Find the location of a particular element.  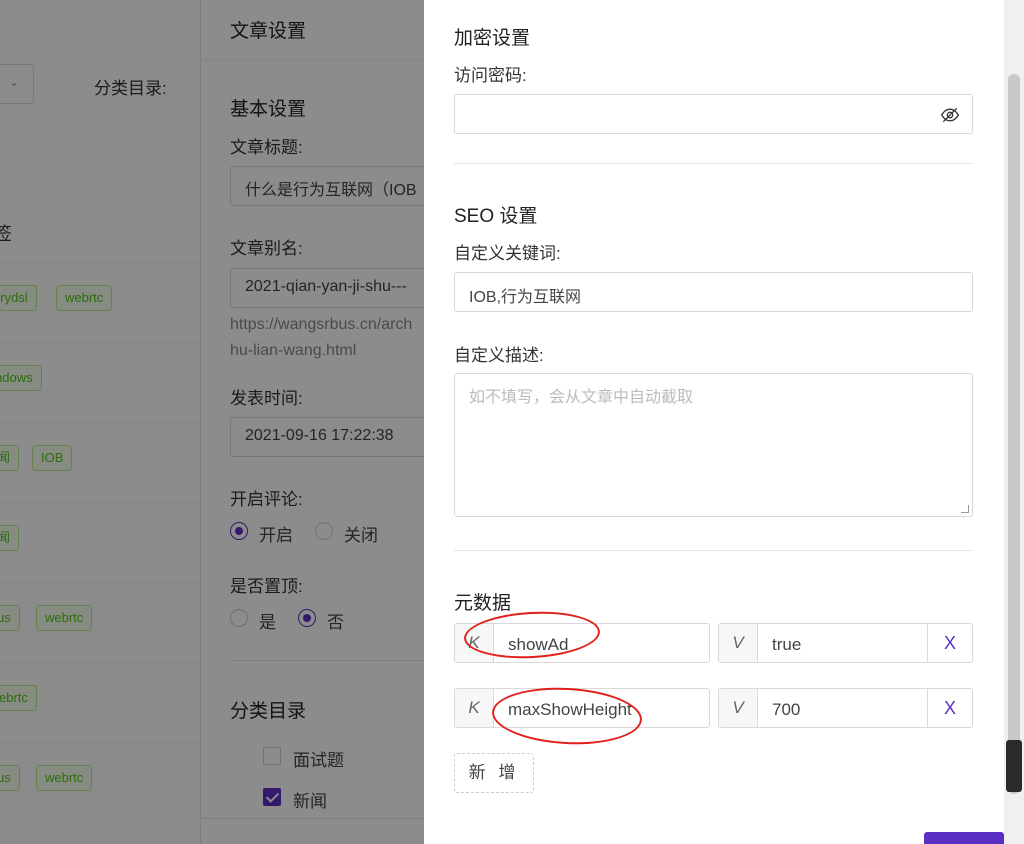

meta-value-input: true is located at coordinates (842, 643).